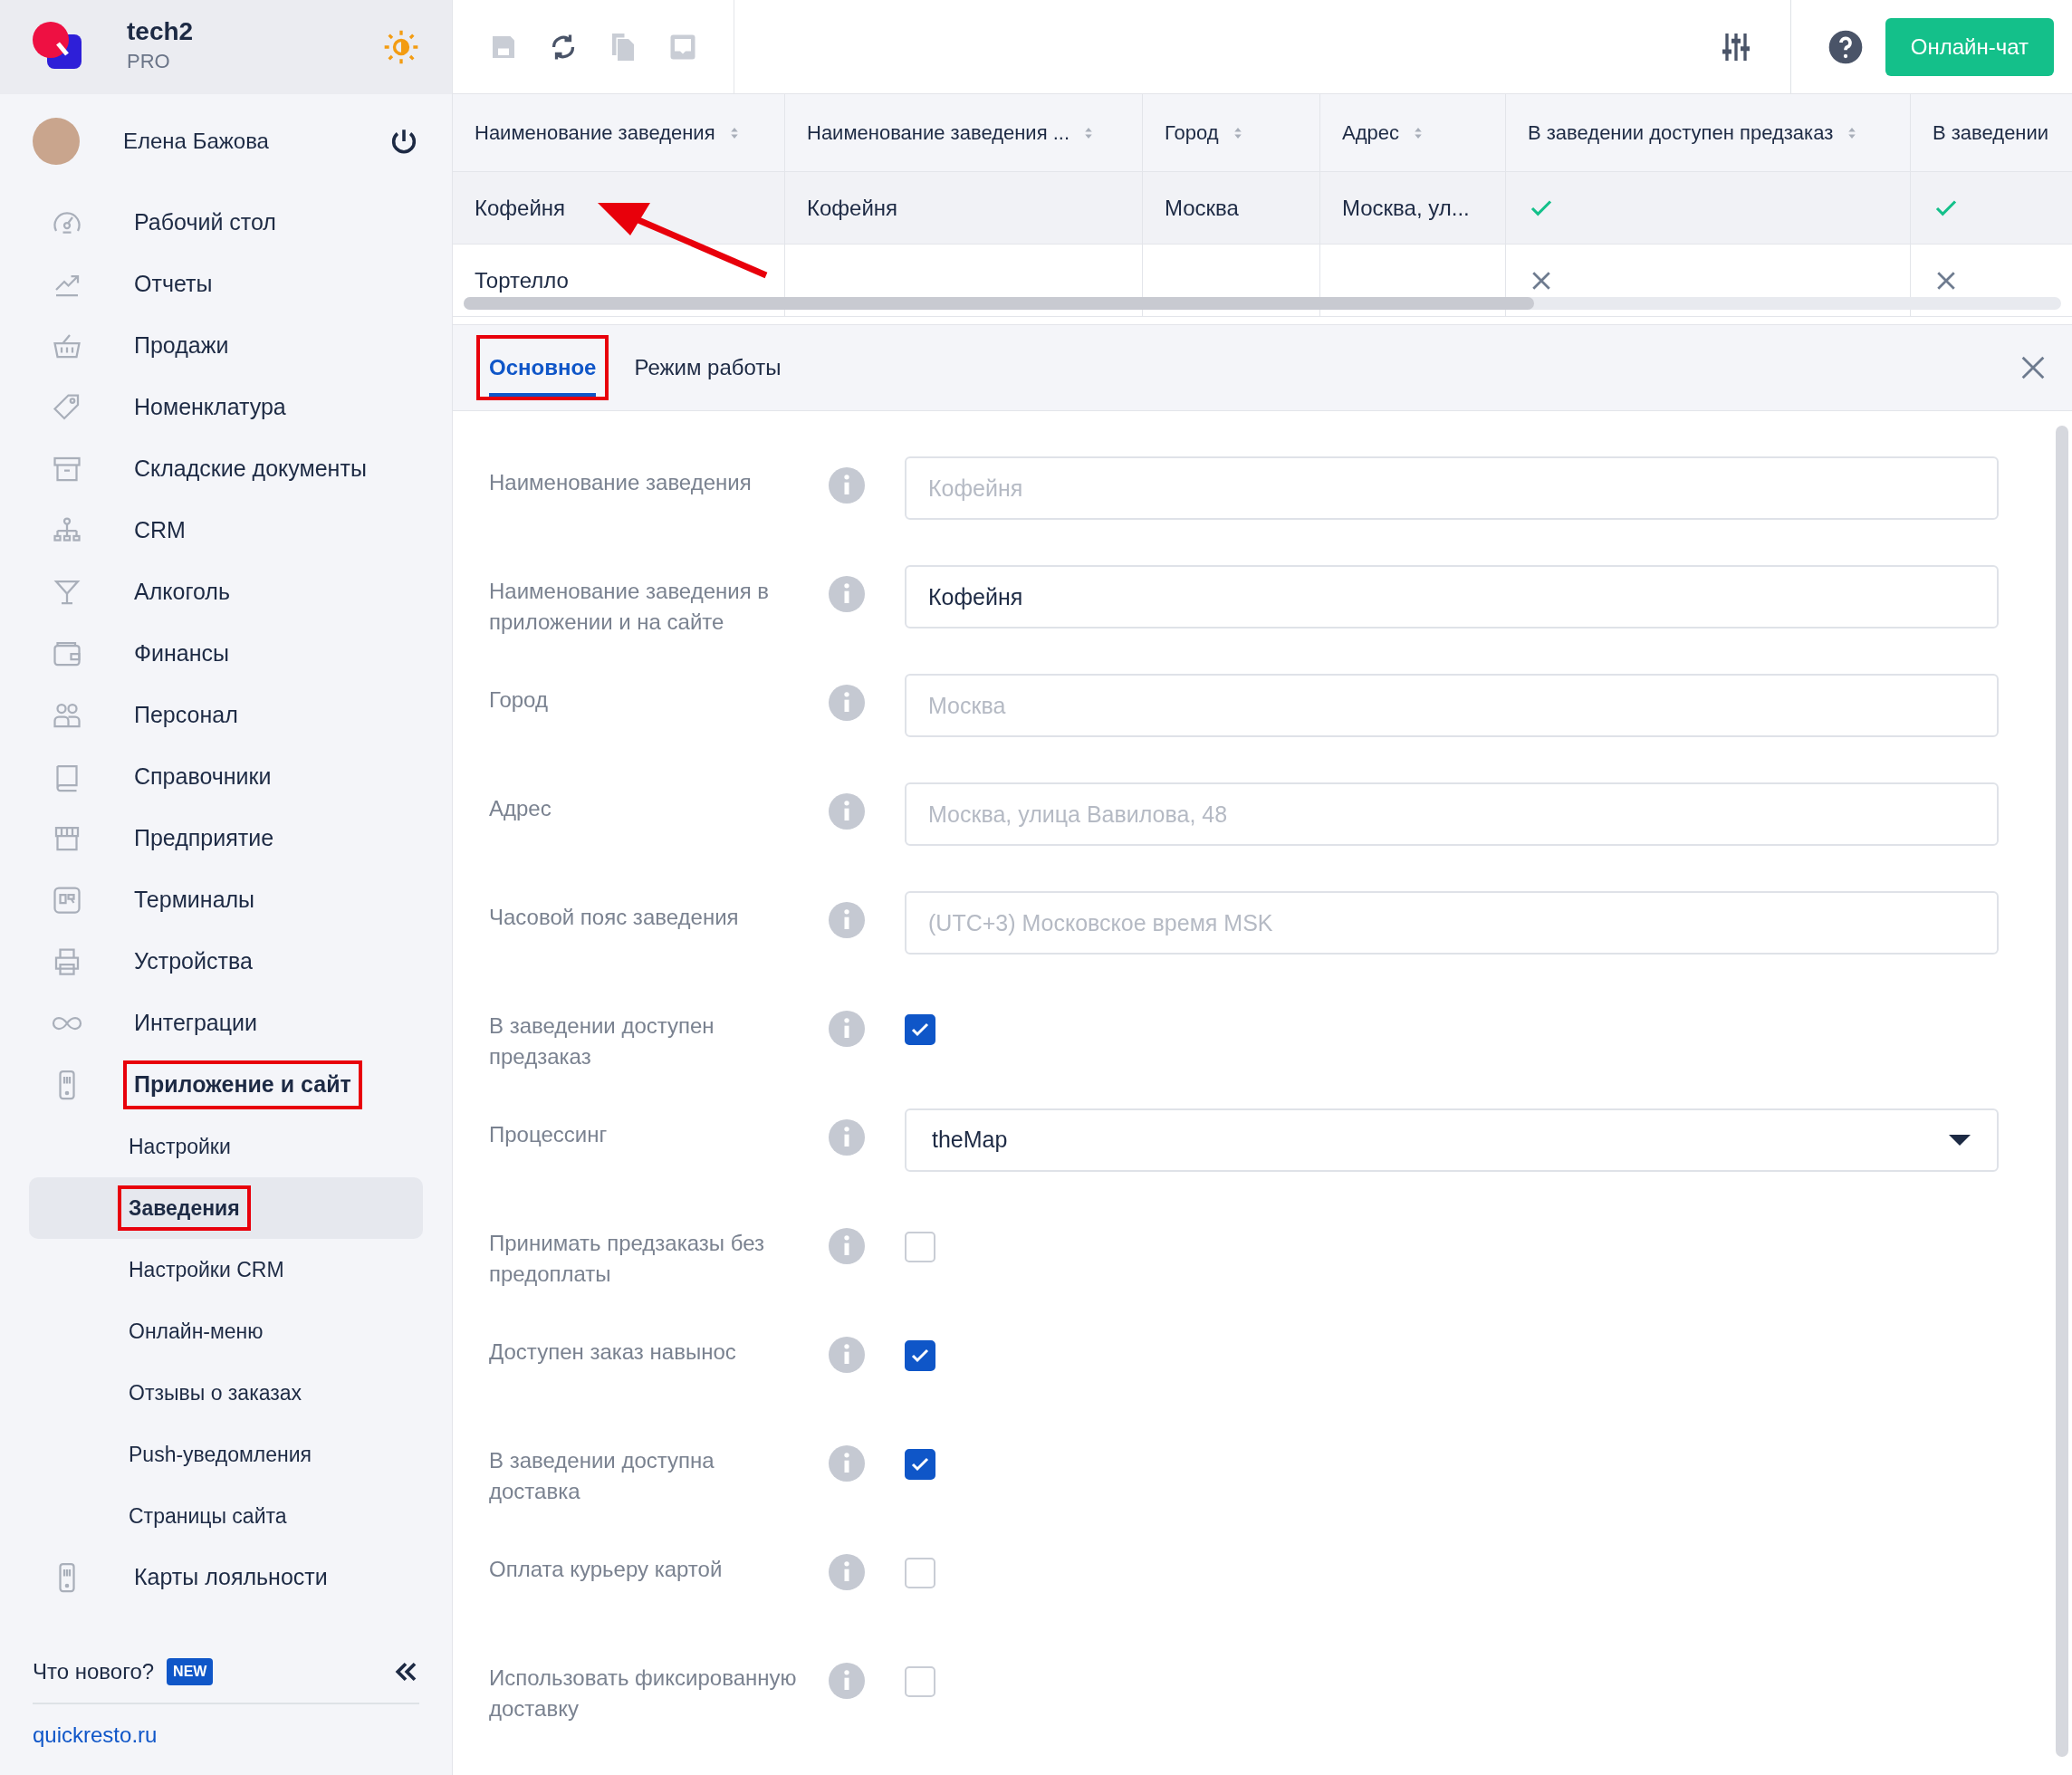 The width and height of the screenshot is (2072, 1775). I want to click on theme-toggle-icon, so click(401, 47).